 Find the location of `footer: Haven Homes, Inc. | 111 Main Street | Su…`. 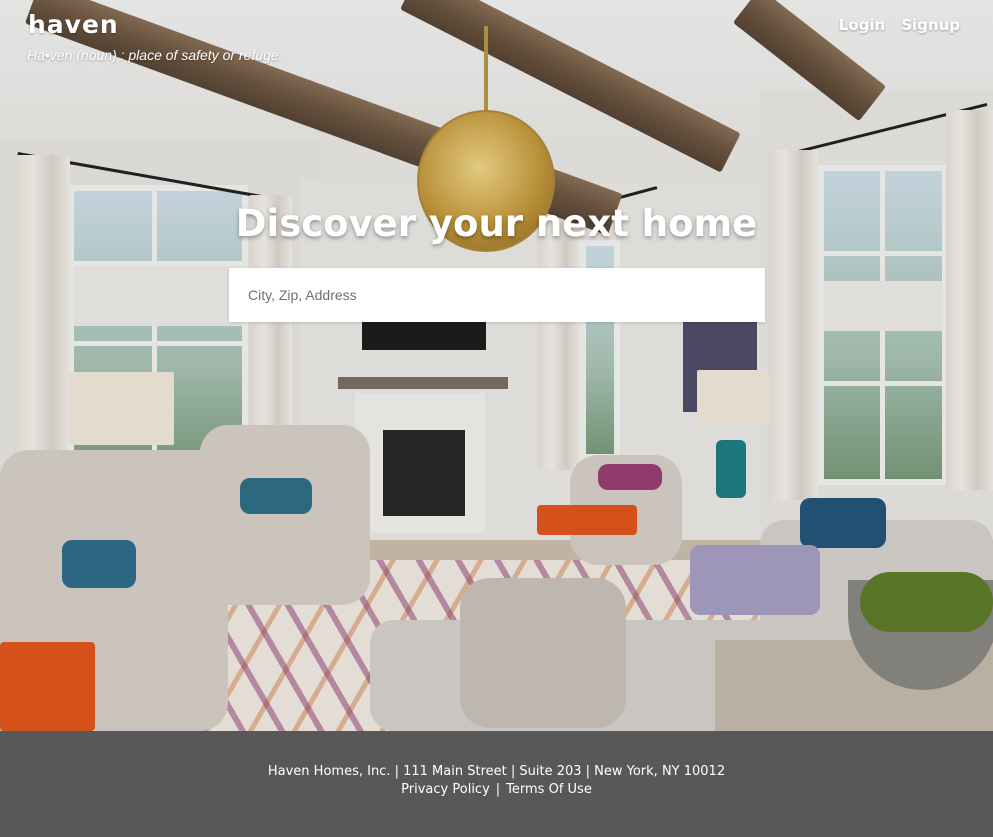

footer: Haven Homes, Inc. | 111 Main Street | Su… is located at coordinates (496, 784).